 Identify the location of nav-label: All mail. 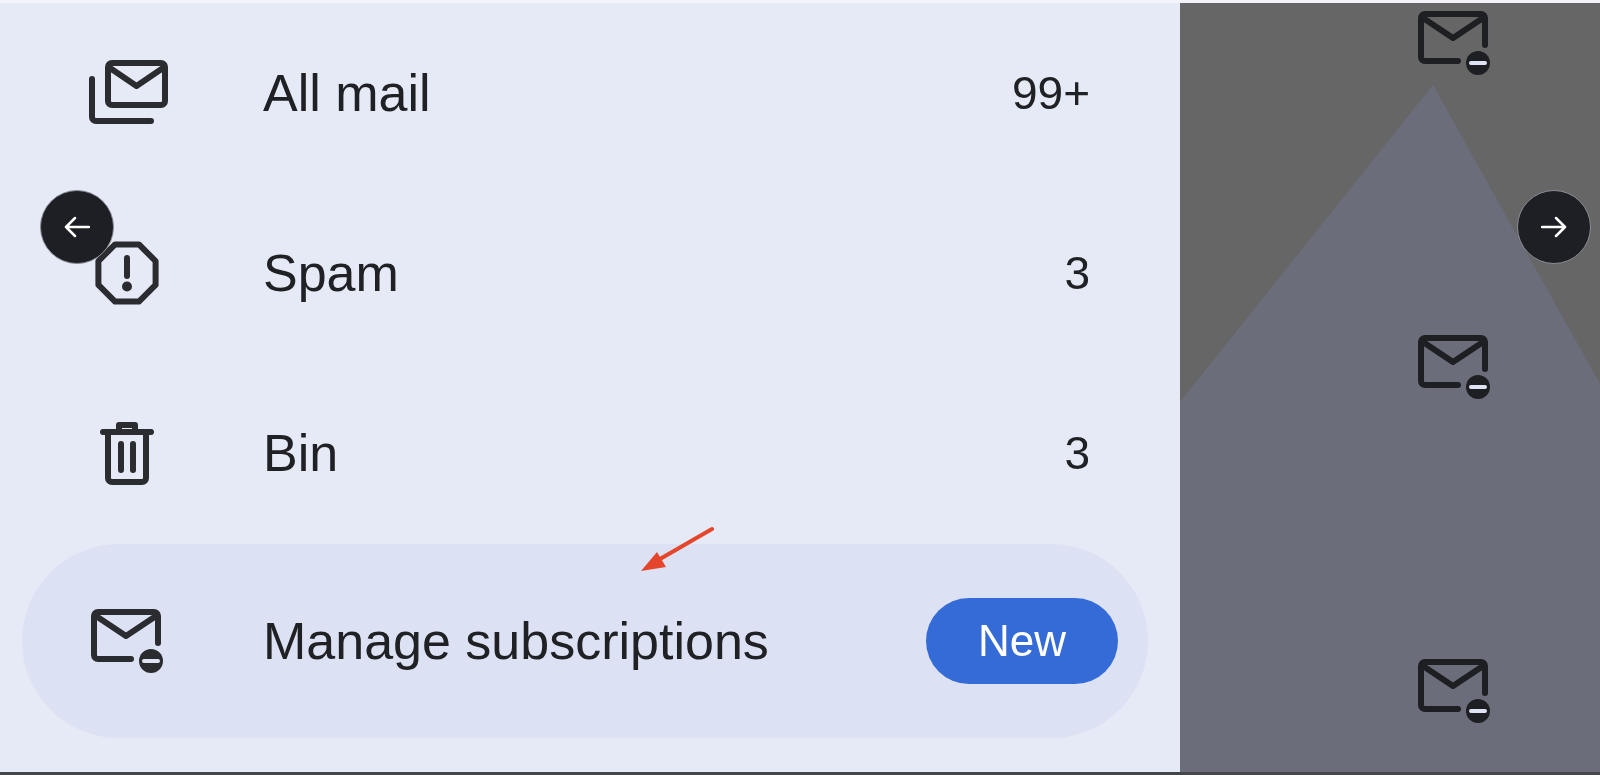
(347, 93).